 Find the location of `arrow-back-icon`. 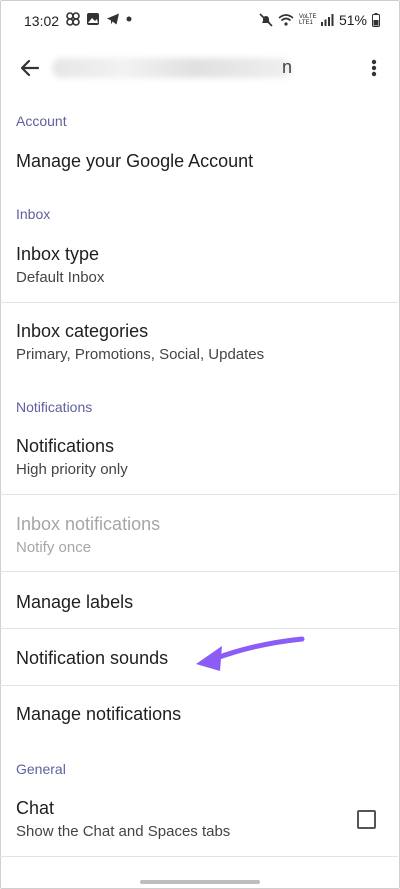

arrow-back-icon is located at coordinates (30, 68).